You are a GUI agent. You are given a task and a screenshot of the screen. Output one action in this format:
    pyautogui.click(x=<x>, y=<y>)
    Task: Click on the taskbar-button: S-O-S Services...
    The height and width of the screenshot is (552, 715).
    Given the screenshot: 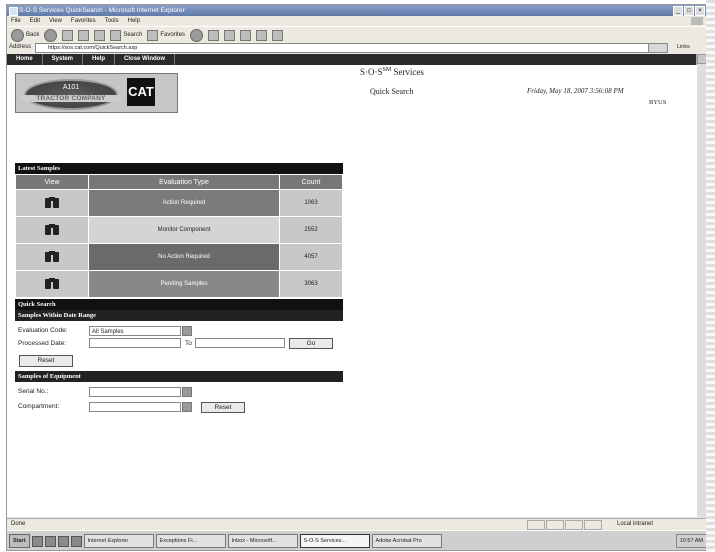 What is the action you would take?
    pyautogui.click(x=334, y=541)
    